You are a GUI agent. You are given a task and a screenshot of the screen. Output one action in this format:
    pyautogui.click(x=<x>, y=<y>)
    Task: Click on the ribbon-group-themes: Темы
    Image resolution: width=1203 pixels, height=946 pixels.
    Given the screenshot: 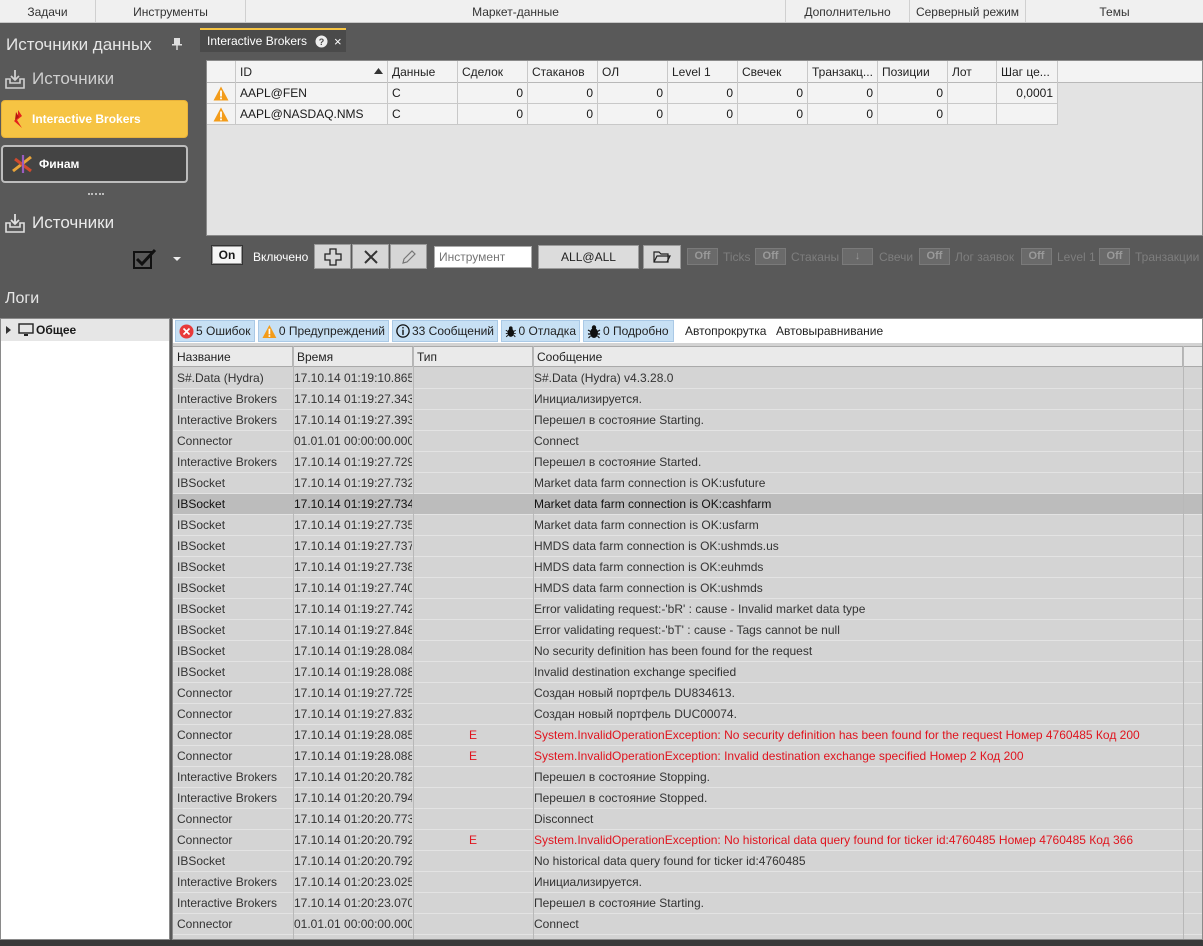 What is the action you would take?
    pyautogui.click(x=1114, y=11)
    